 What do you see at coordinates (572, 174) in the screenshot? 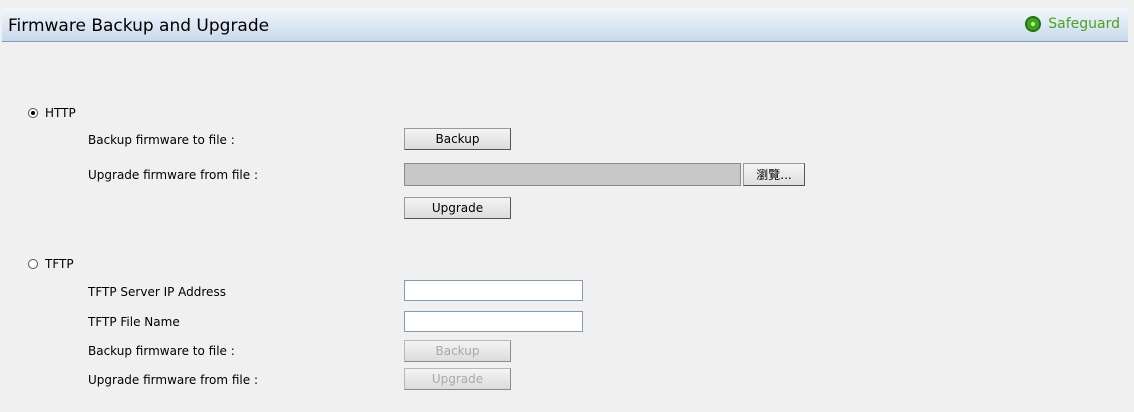
I see `firmware-file-input` at bounding box center [572, 174].